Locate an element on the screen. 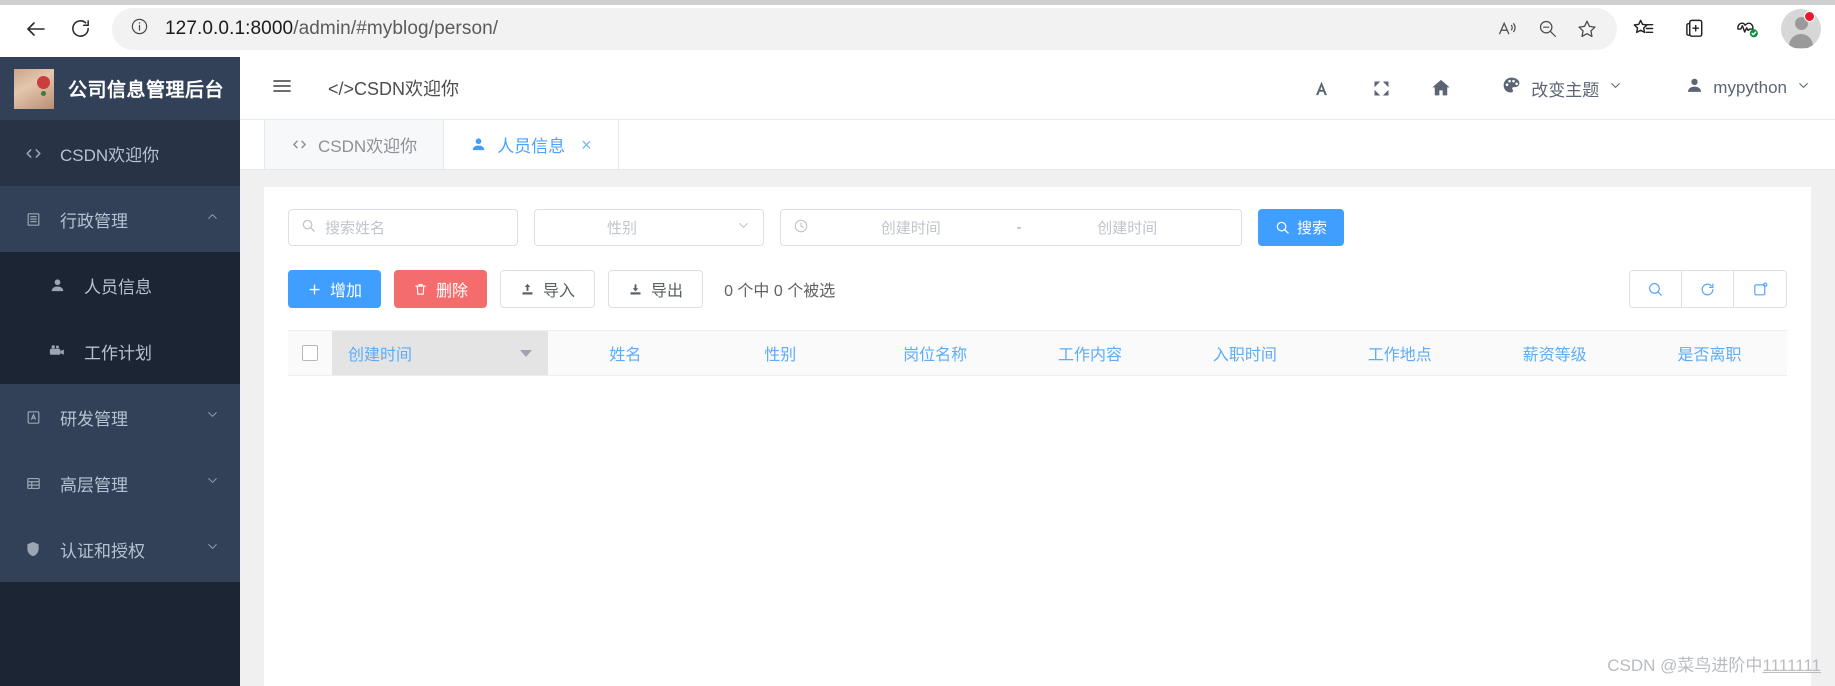 This screenshot has height=686, width=1835. download-icon is located at coordinates (635, 289).